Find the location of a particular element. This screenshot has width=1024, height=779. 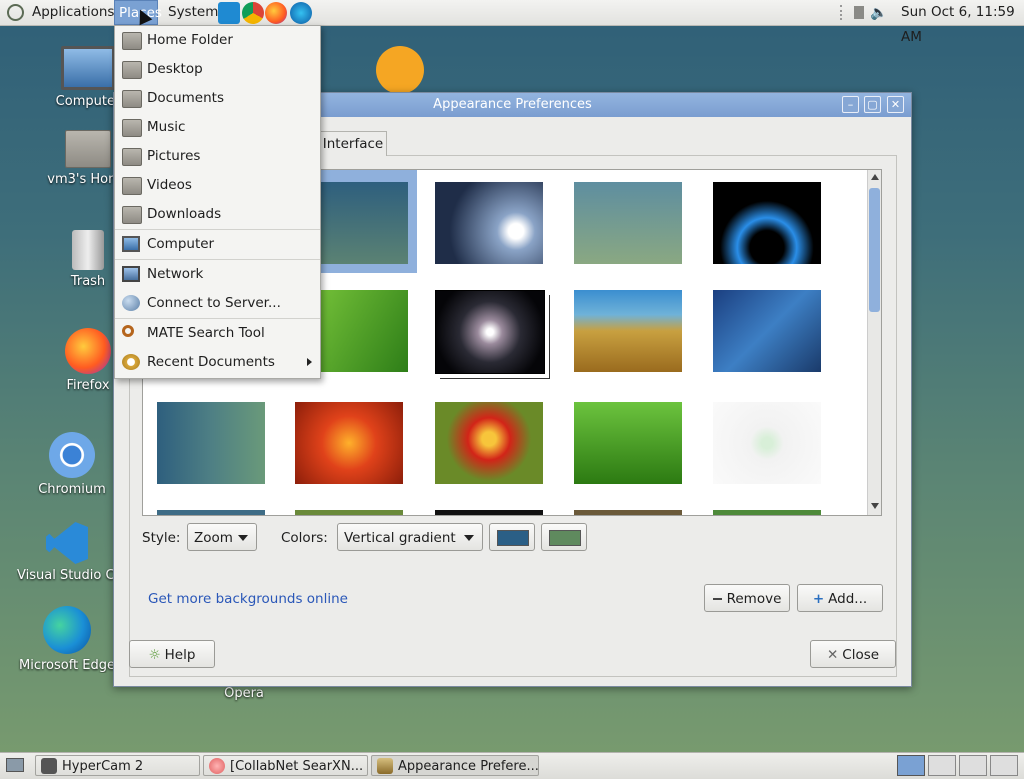

menu-item-recent-documents: Recent Documents is located at coordinates (217, 362).